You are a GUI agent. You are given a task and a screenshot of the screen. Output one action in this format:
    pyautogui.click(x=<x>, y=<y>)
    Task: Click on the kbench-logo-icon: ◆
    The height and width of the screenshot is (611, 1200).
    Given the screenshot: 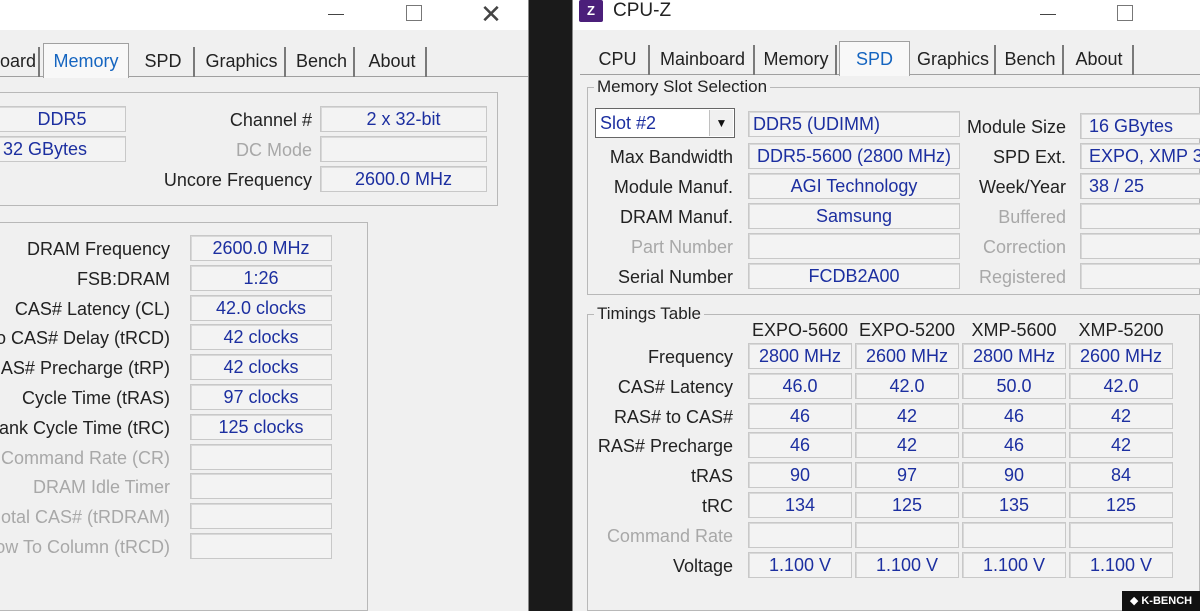 What is the action you would take?
    pyautogui.click(x=1134, y=601)
    